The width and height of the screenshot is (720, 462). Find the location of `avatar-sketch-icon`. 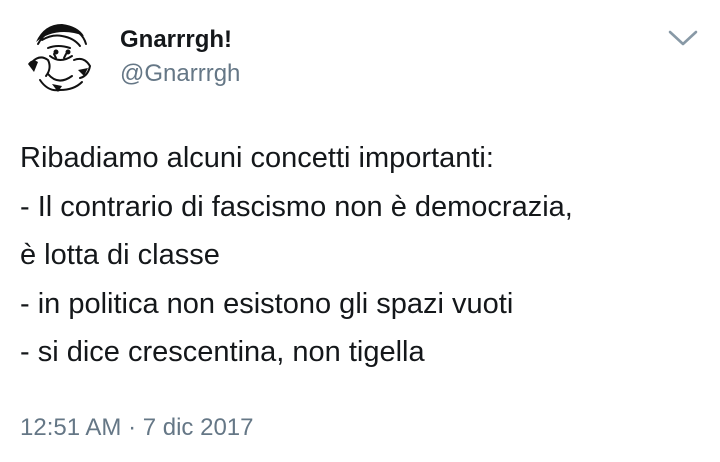

avatar-sketch-icon is located at coordinates (59, 58).